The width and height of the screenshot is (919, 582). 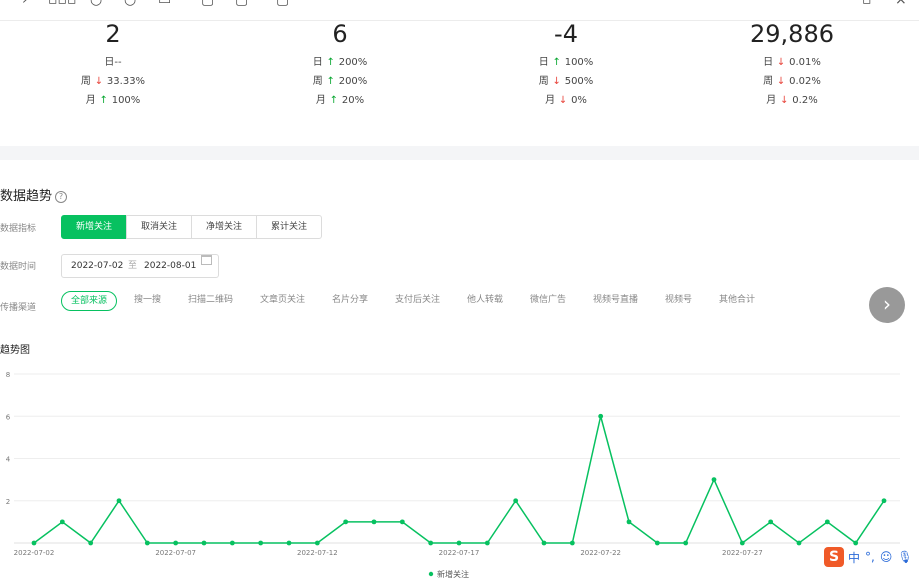 I want to click on metric-option: 净增关注, so click(x=224, y=227).